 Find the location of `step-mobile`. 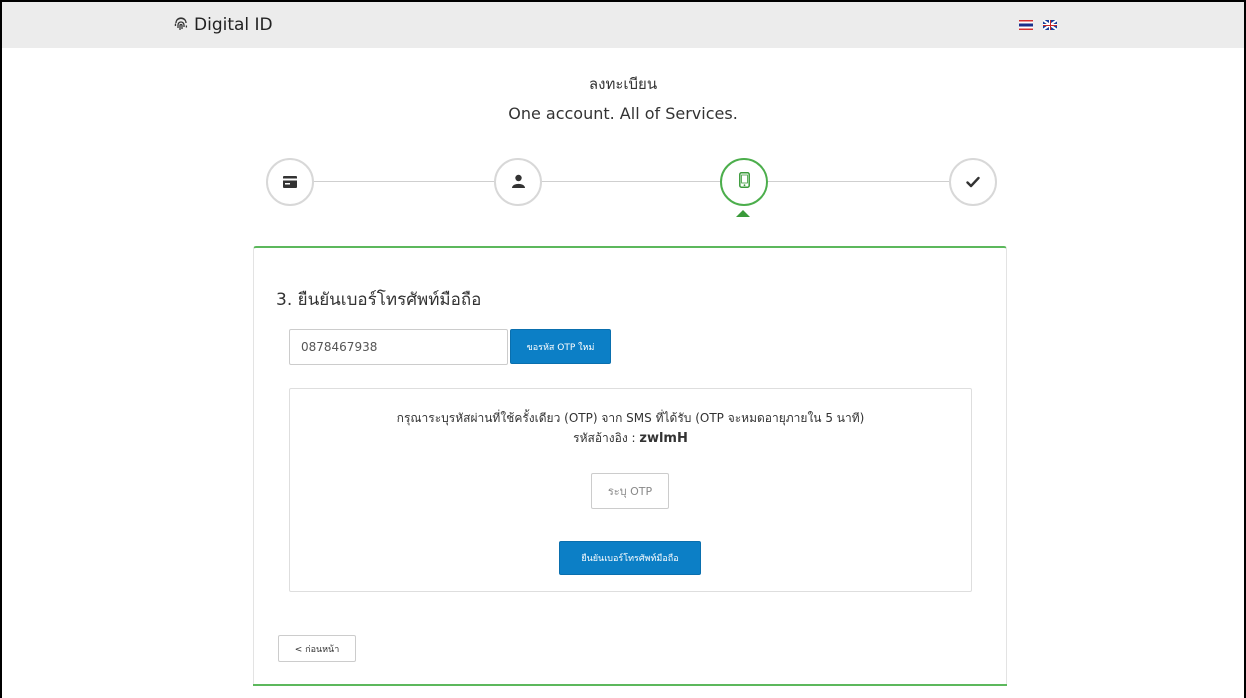

step-mobile is located at coordinates (744, 182).